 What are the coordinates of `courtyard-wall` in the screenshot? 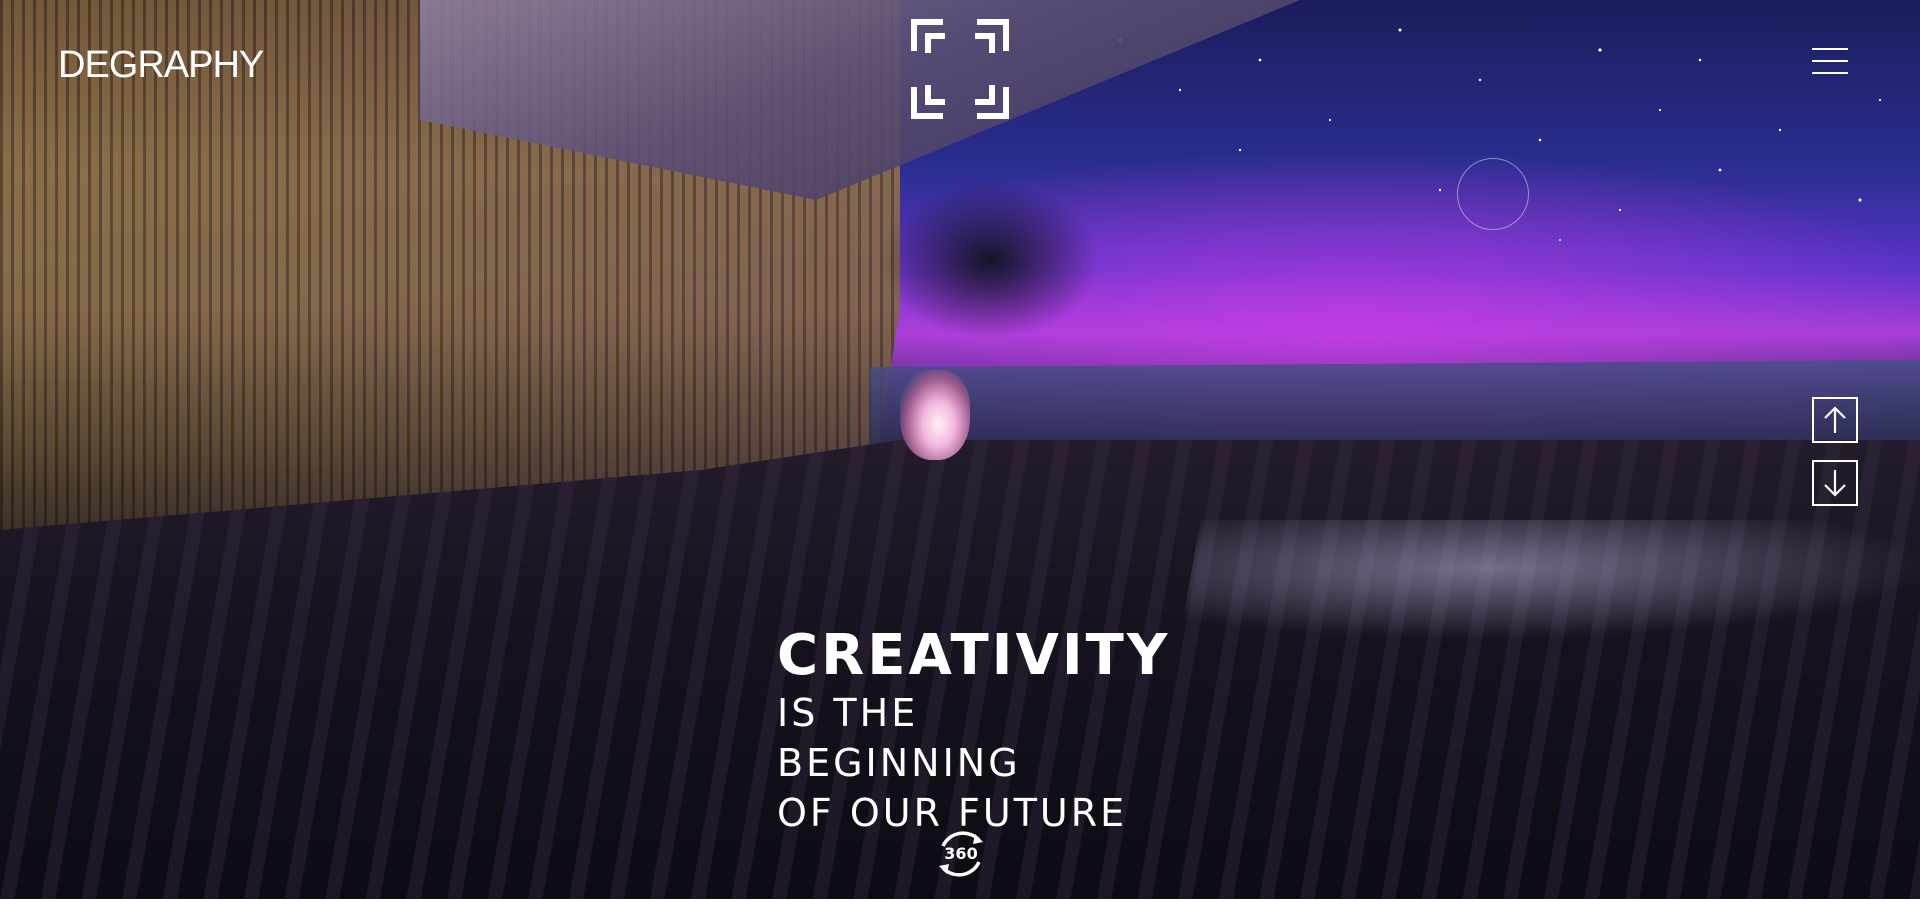 It's located at (1395, 405).